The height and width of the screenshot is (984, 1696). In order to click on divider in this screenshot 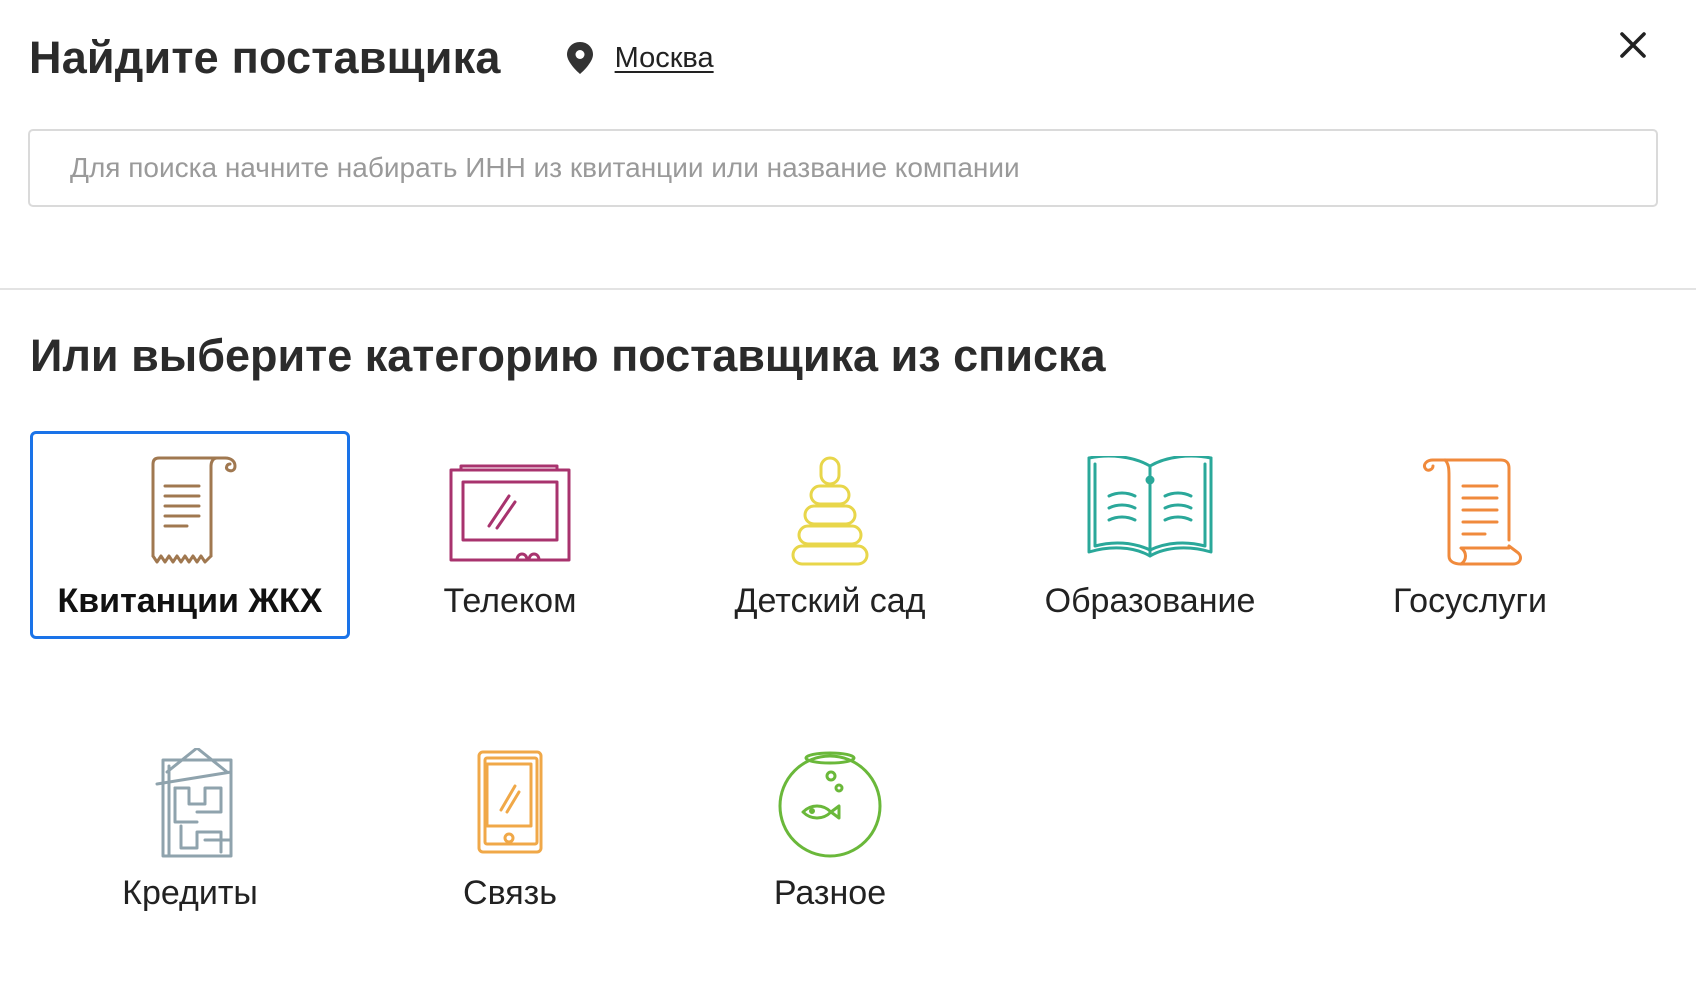, I will do `click(848, 289)`.